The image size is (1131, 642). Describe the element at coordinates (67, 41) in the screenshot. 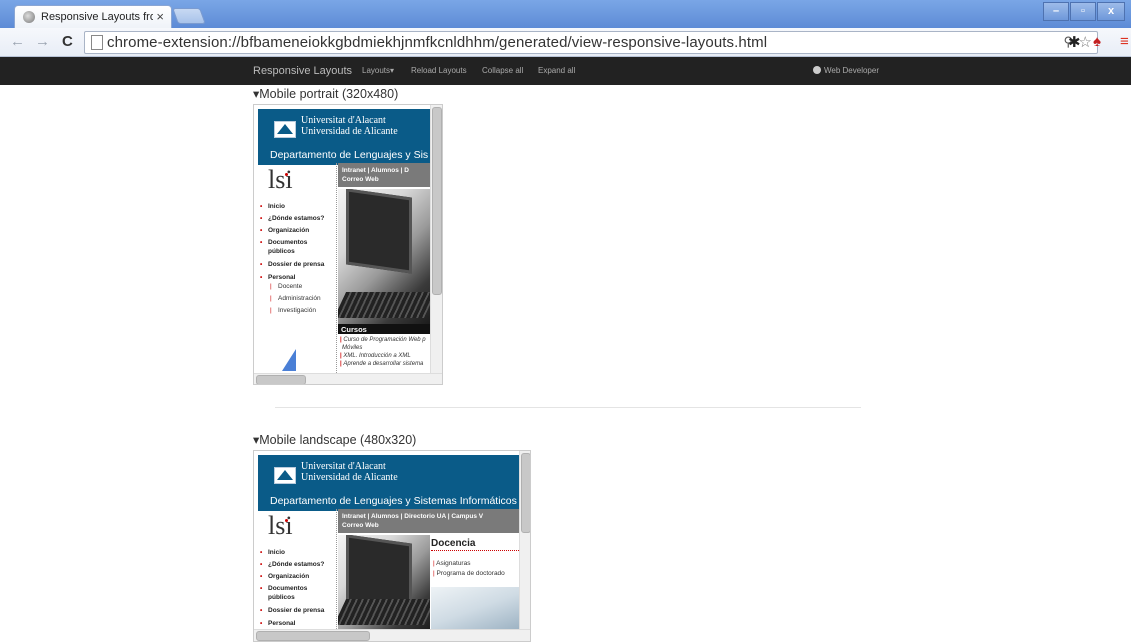

I see `reload-icon: C` at that location.